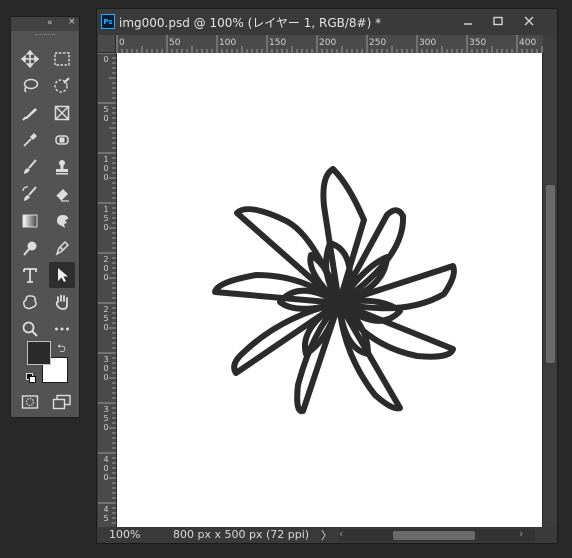  Describe the element at coordinates (45, 24) in the screenshot. I see `tools-panel-header: « ×` at that location.